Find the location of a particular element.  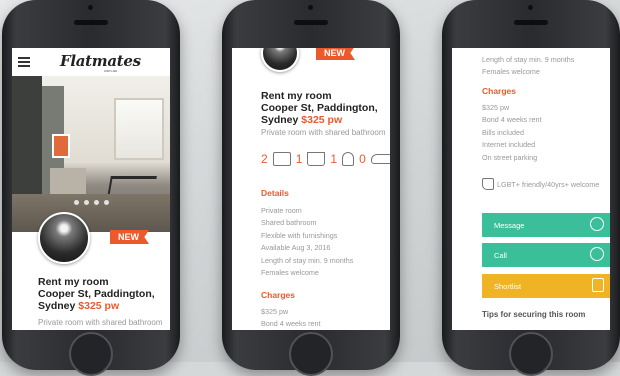

shortlist-button: Shortlist is located at coordinates (546, 286).